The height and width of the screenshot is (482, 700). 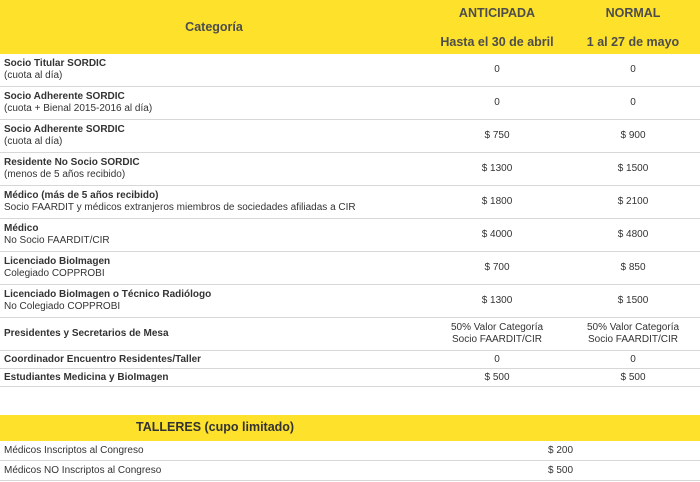 I want to click on header-normal-date: 1 al 27 de mayo, so click(x=633, y=41).